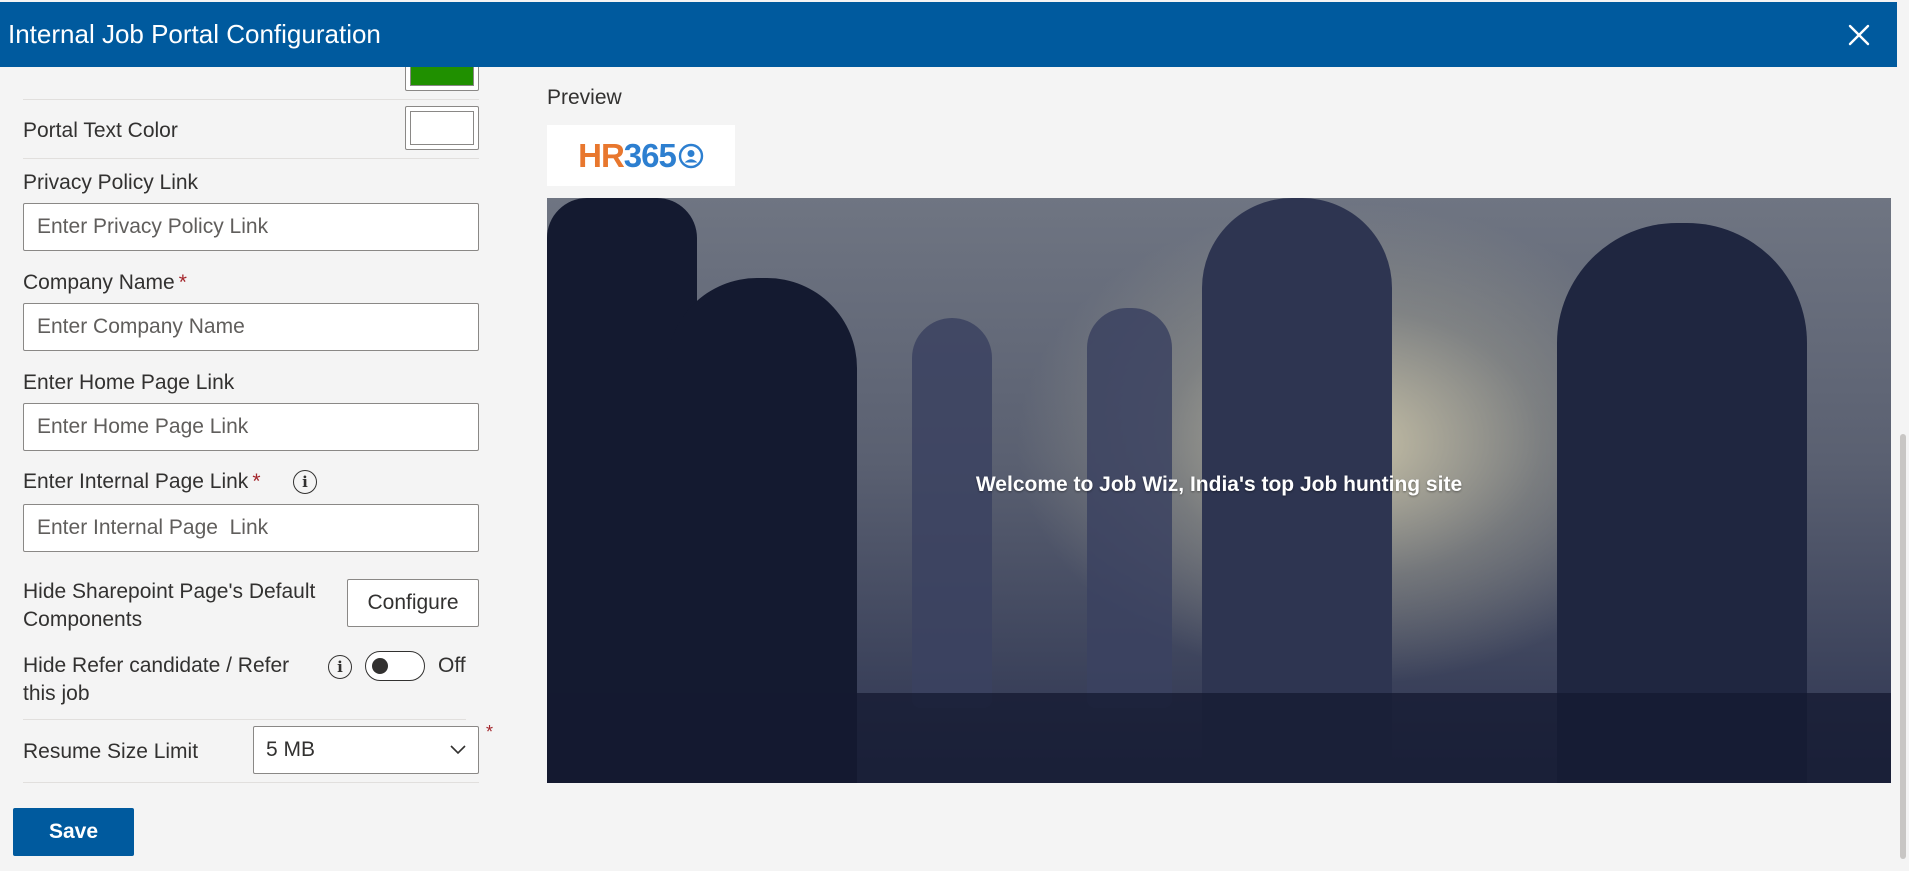 Image resolution: width=1909 pixels, height=871 pixels. Describe the element at coordinates (251, 528) in the screenshot. I see `internal-page-input` at that location.